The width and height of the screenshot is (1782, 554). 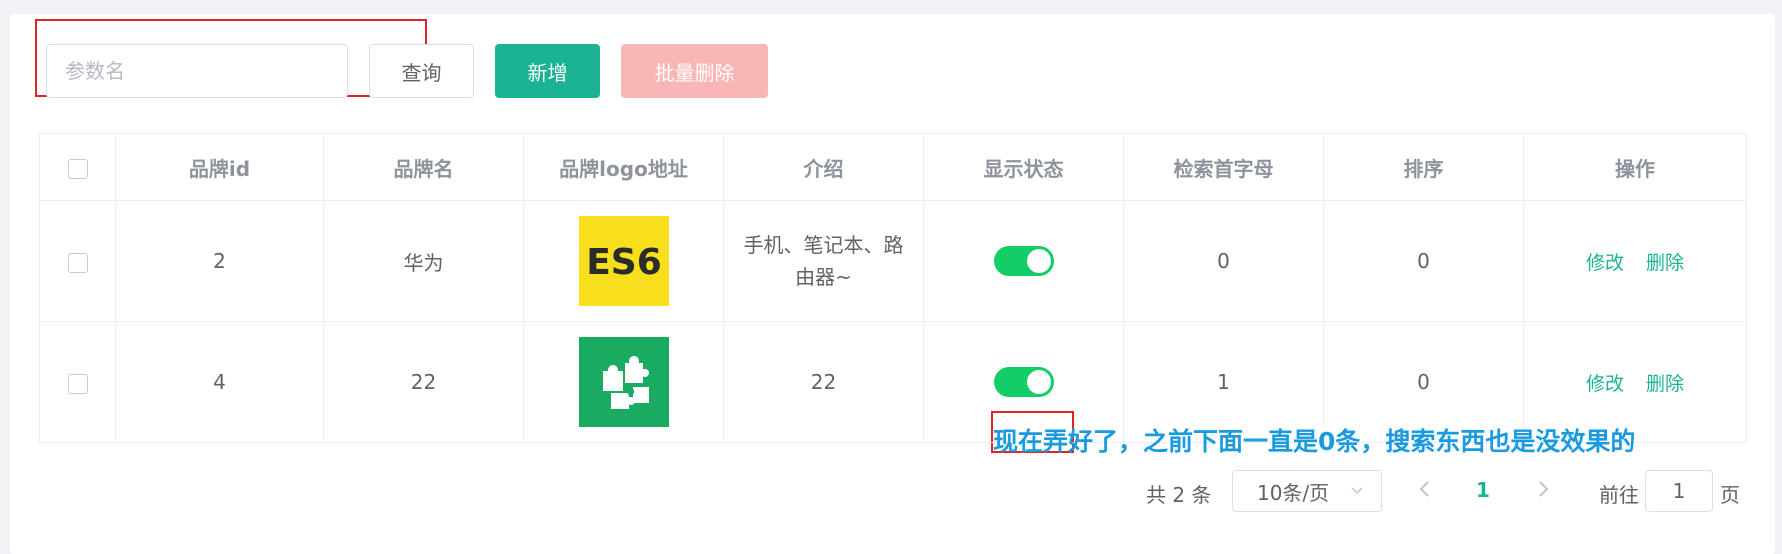 I want to click on cell-logo: 5, so click(x=623, y=382).